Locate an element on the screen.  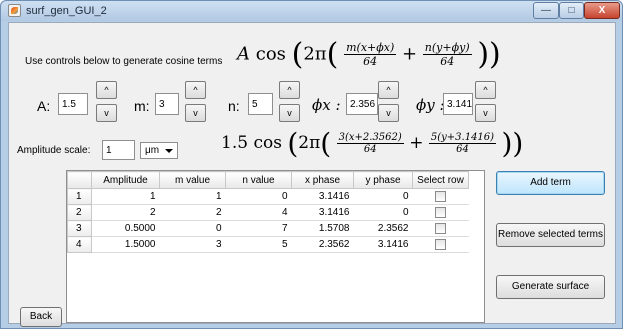
m-increment-button: ^ is located at coordinates (195, 90).